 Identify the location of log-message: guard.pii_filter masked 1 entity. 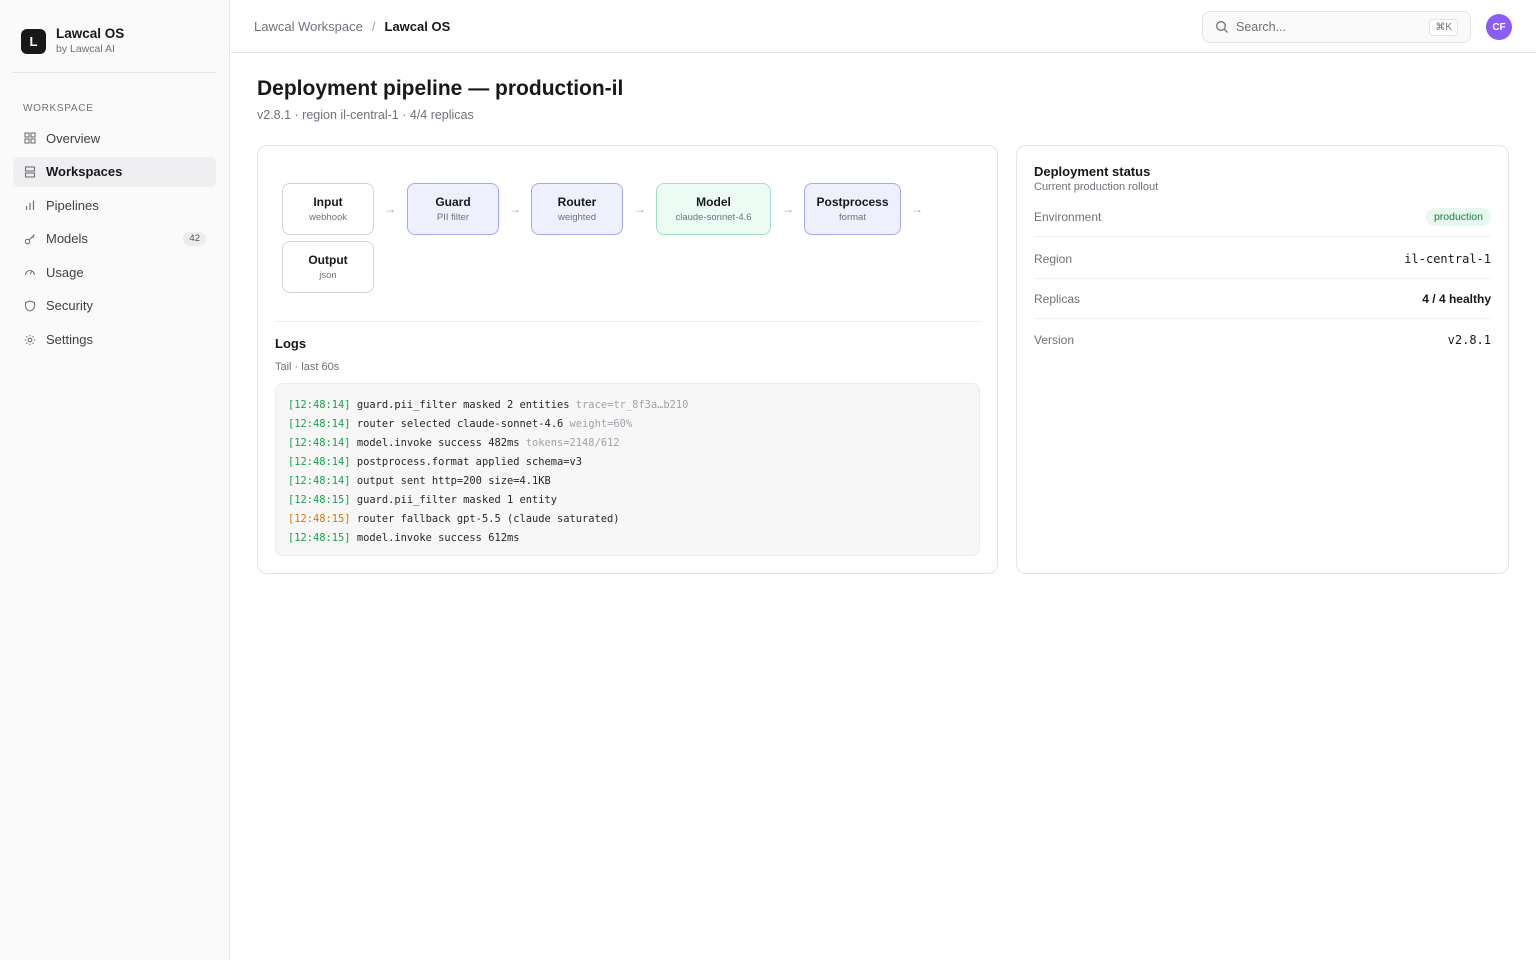
(457, 500).